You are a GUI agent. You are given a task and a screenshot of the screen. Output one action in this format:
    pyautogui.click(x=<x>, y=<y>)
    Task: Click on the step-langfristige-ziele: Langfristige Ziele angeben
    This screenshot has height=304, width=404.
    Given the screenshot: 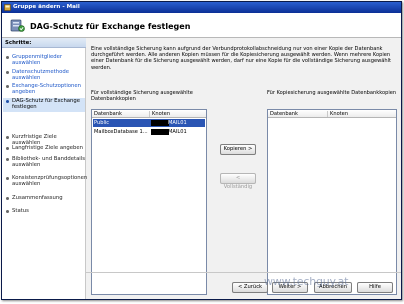 What is the action you would take?
    pyautogui.click(x=45, y=148)
    